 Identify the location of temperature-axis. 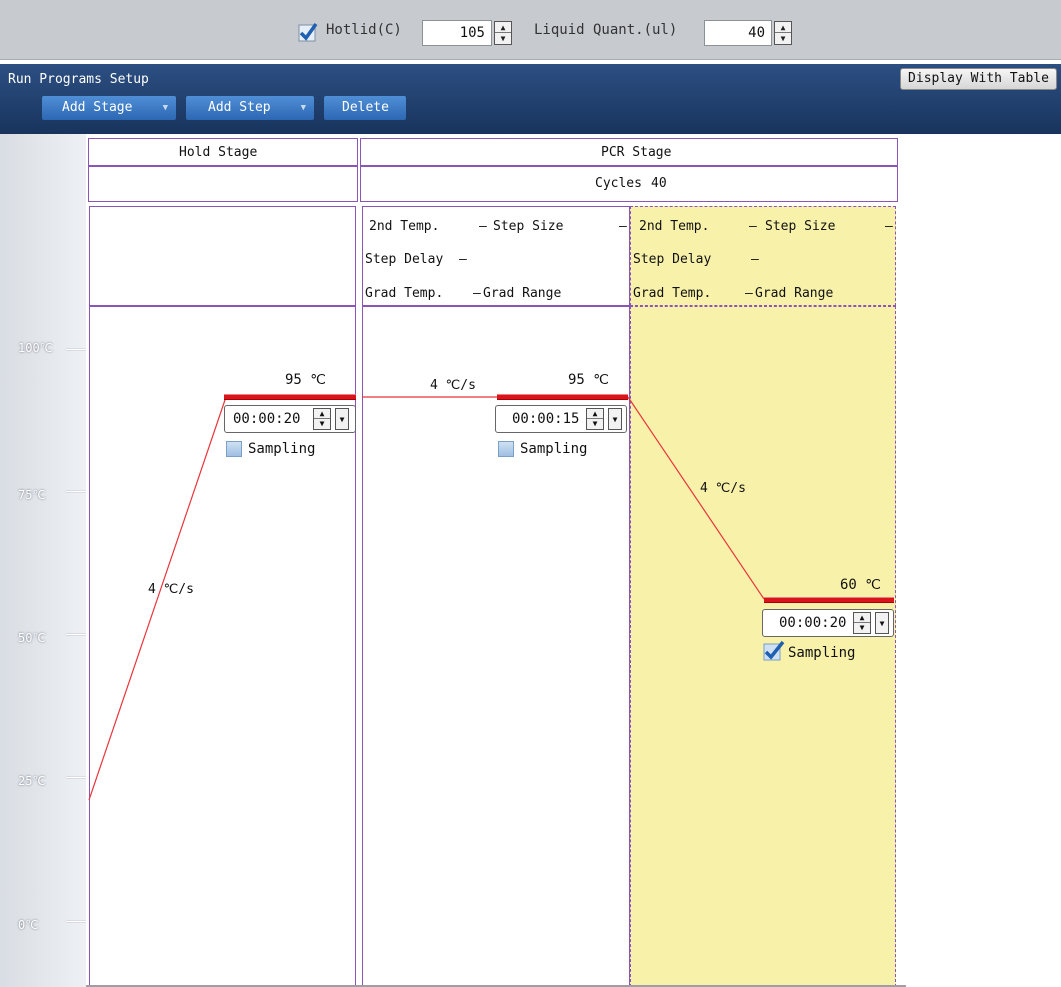
(43, 560).